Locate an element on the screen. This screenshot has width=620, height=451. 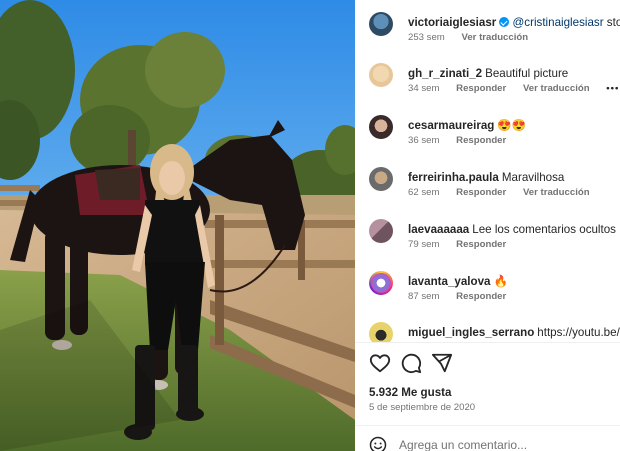
comment-icon is located at coordinates (411, 363).